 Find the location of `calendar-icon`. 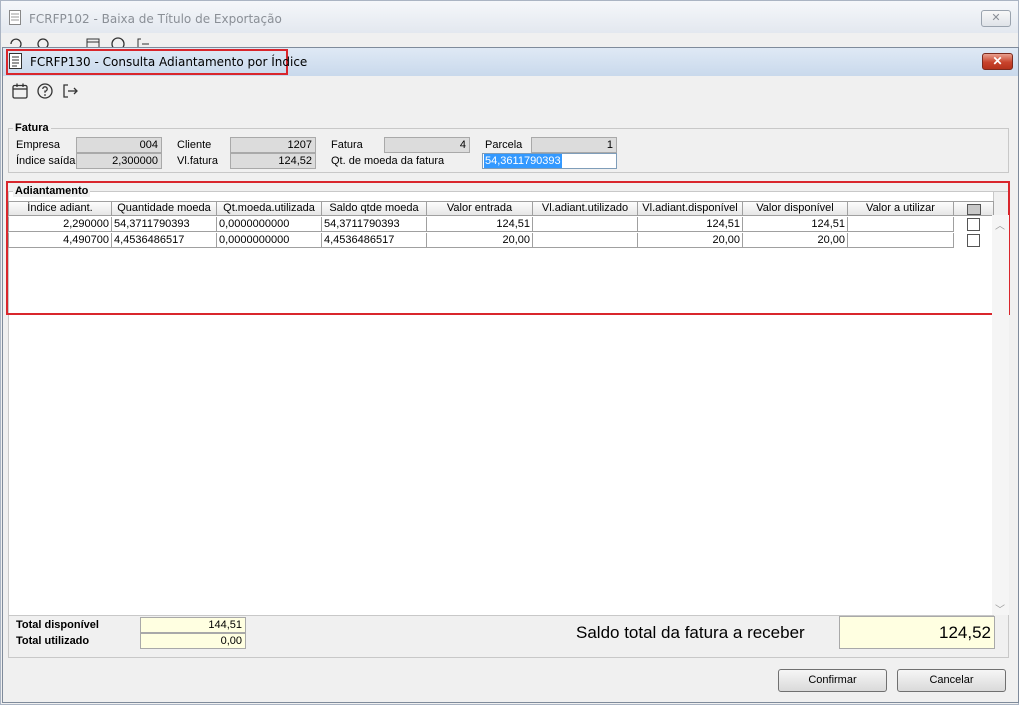

calendar-icon is located at coordinates (20, 91).